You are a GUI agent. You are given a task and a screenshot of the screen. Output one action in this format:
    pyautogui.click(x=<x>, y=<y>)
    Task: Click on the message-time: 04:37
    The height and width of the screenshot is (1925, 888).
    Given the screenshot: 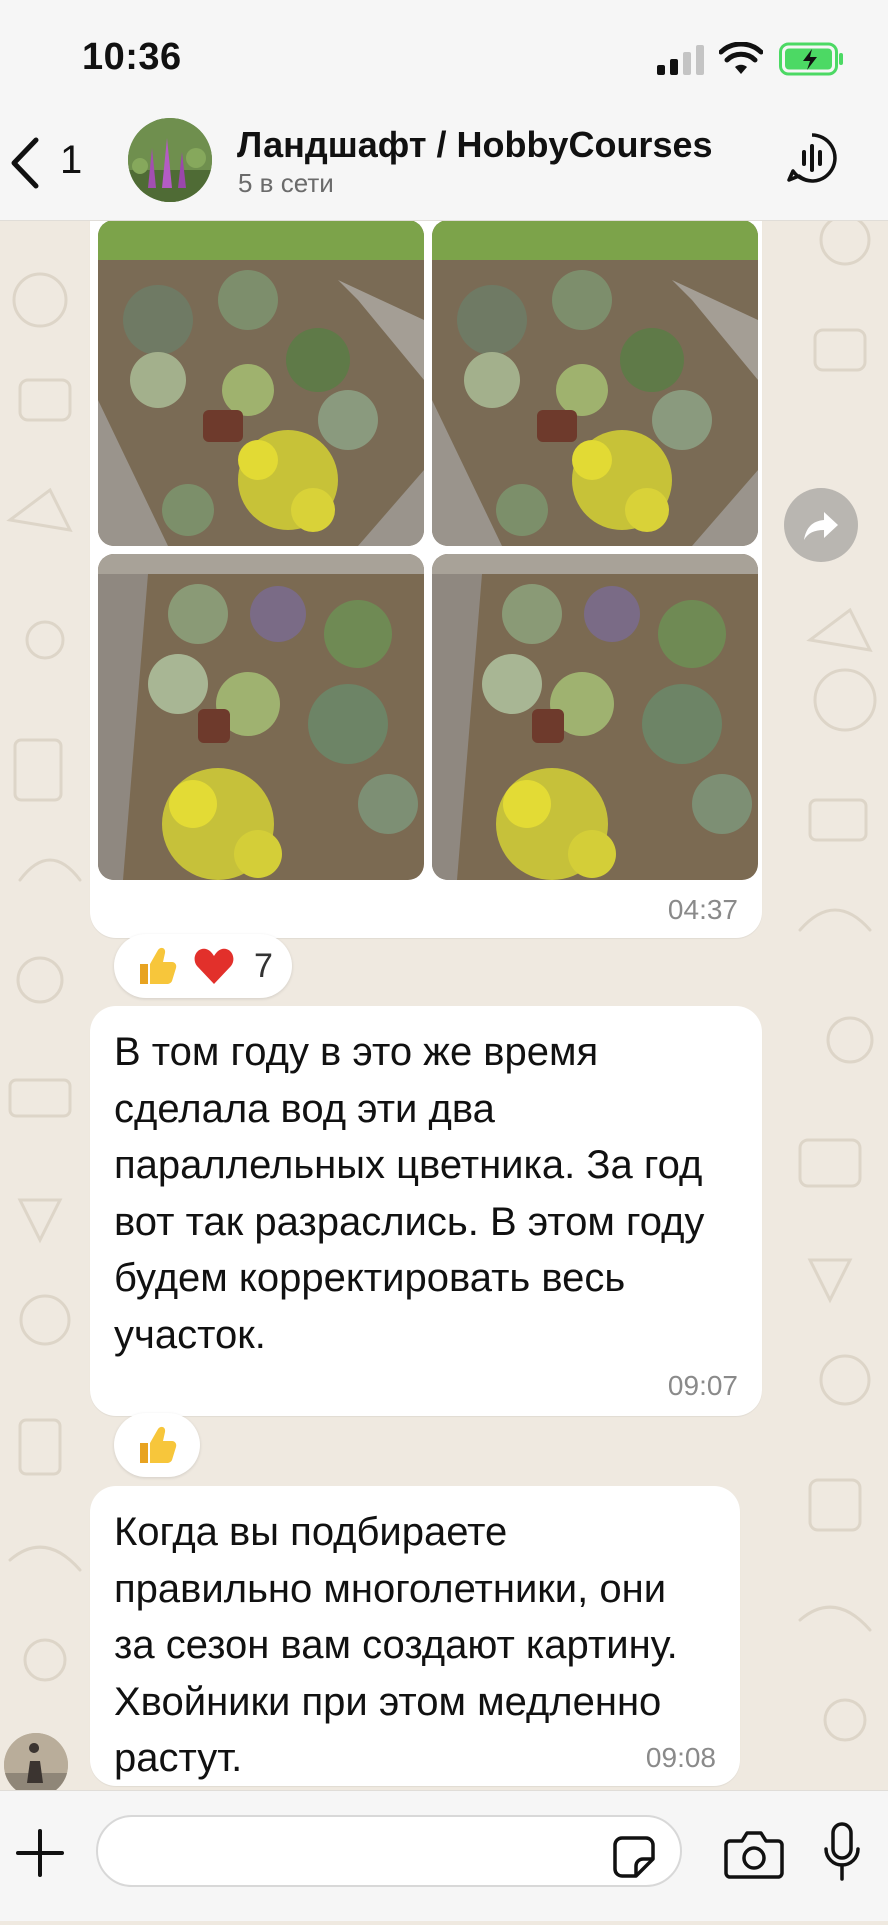 What is the action you would take?
    pyautogui.click(x=702, y=909)
    